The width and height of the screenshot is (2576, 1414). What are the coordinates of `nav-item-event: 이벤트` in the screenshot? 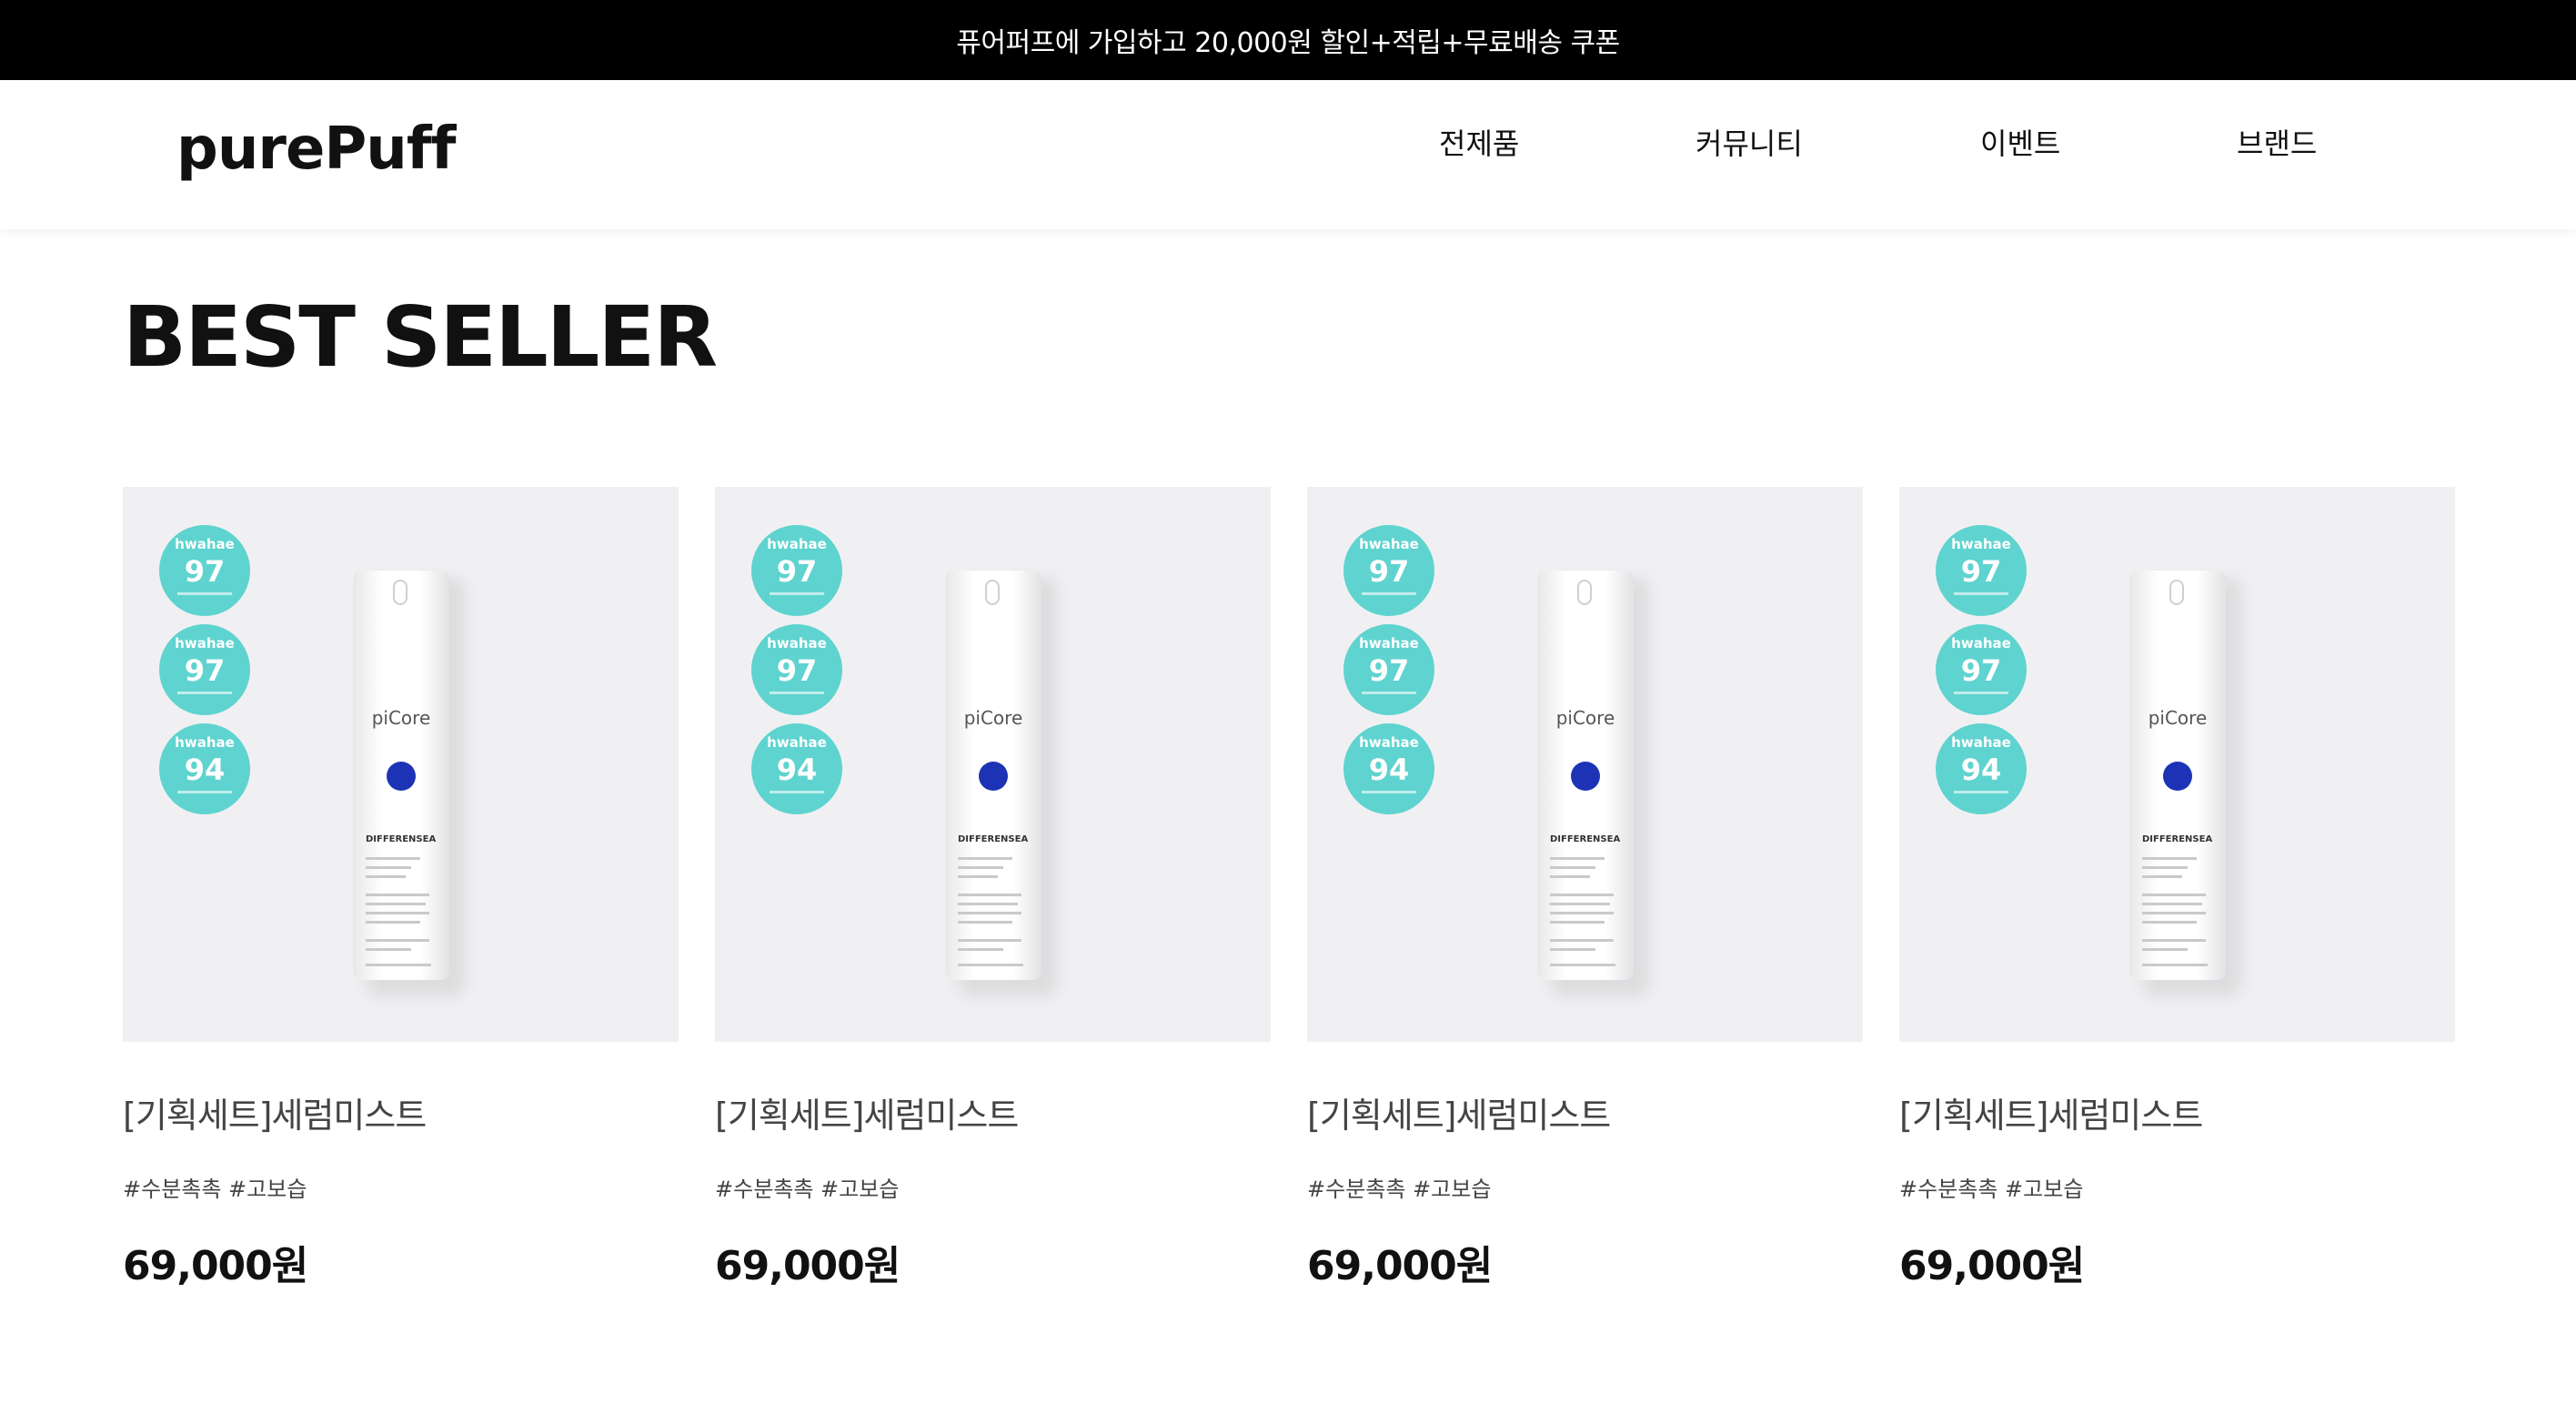 It's located at (2020, 144).